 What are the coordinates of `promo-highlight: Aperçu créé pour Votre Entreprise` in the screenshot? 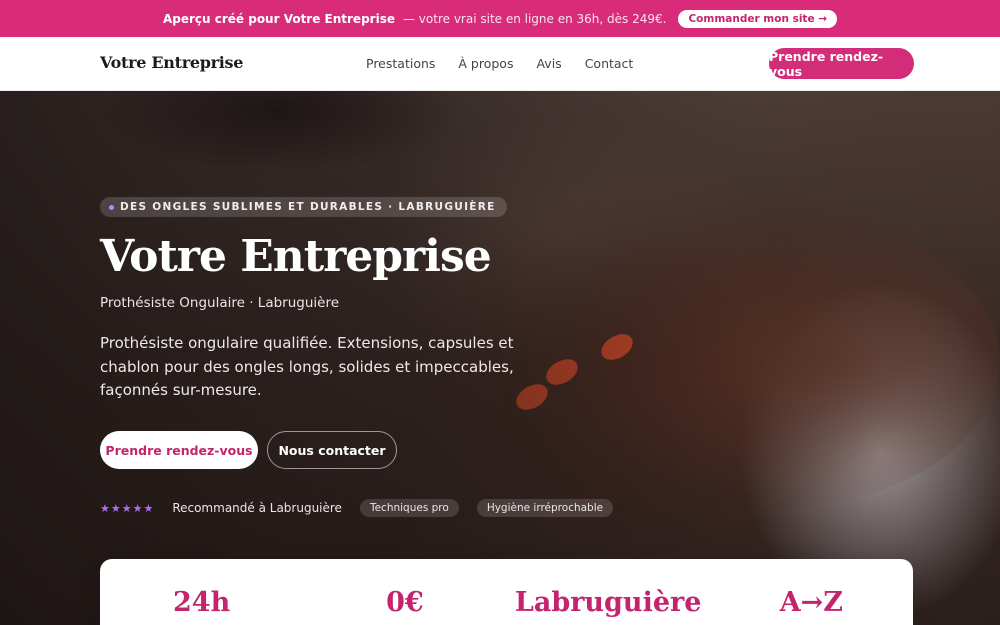 It's located at (278, 18).